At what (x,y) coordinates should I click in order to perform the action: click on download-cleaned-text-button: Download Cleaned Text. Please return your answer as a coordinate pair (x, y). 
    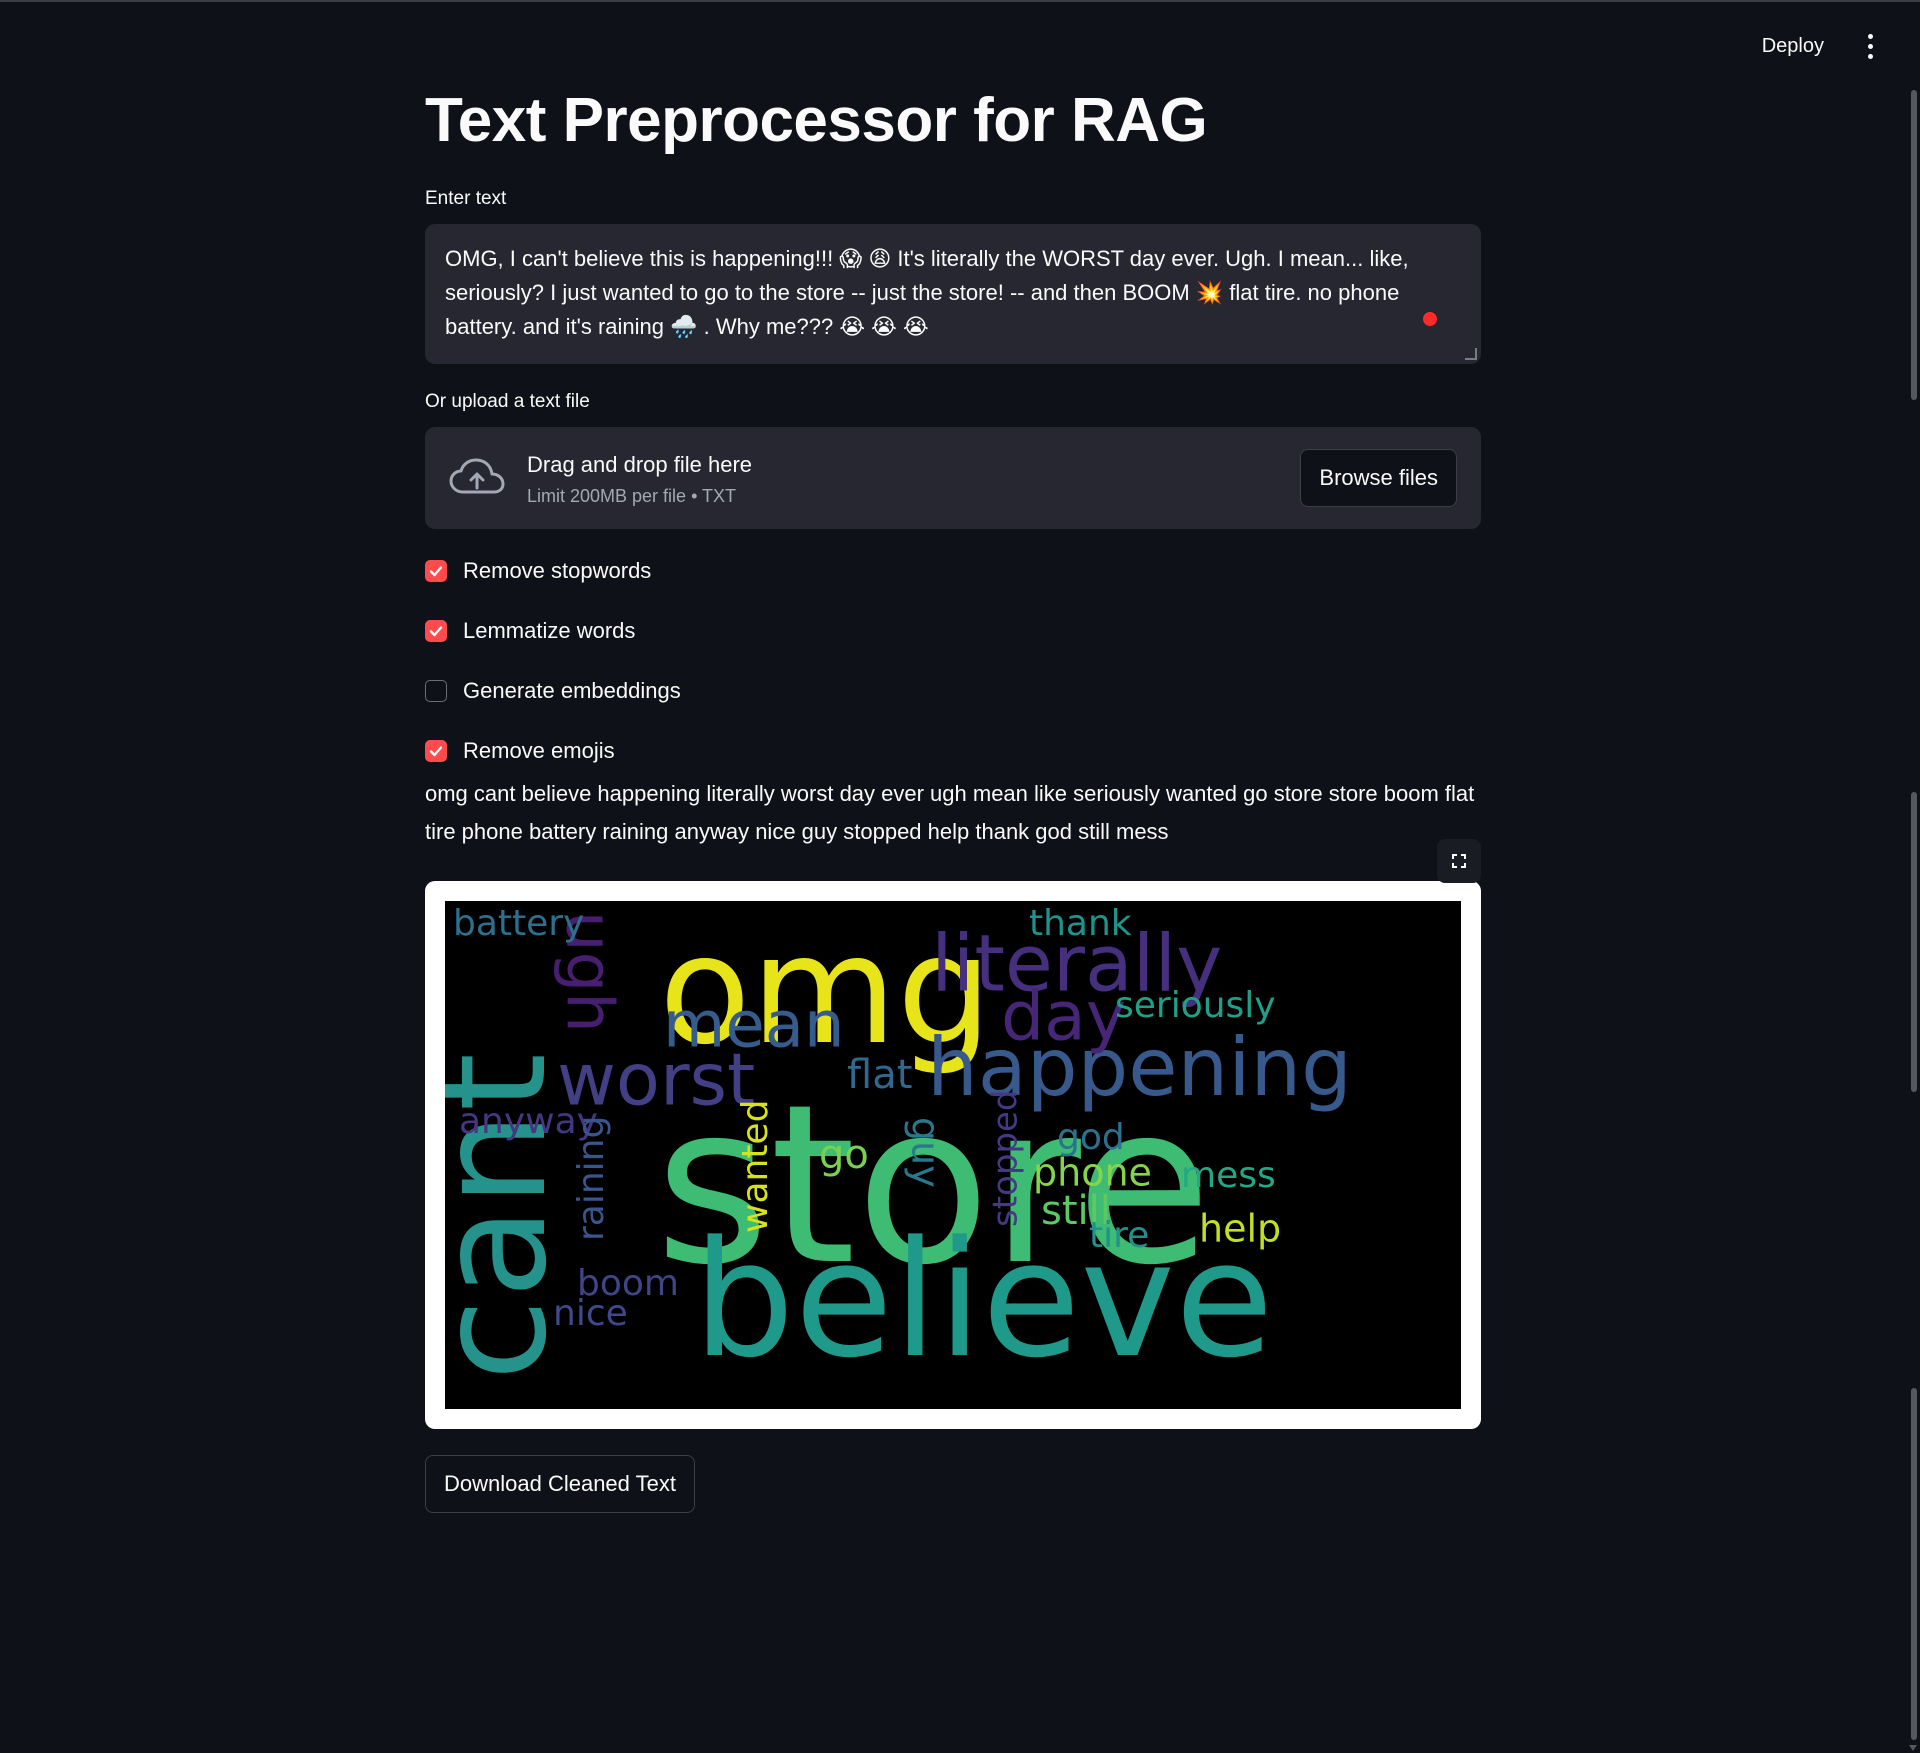
    Looking at the image, I should click on (560, 1484).